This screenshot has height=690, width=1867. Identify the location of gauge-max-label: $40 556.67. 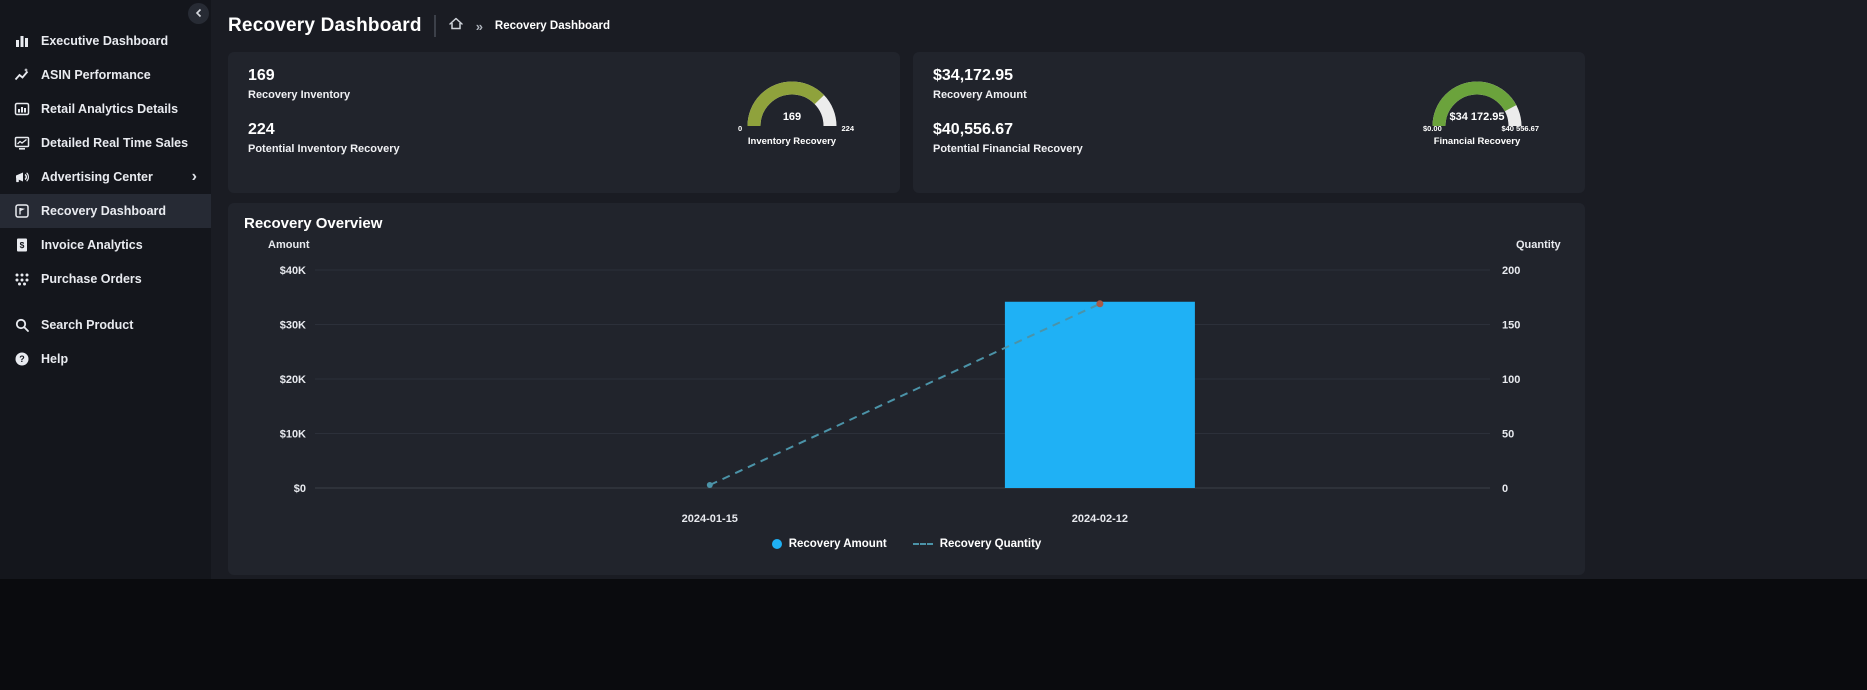
(1520, 128).